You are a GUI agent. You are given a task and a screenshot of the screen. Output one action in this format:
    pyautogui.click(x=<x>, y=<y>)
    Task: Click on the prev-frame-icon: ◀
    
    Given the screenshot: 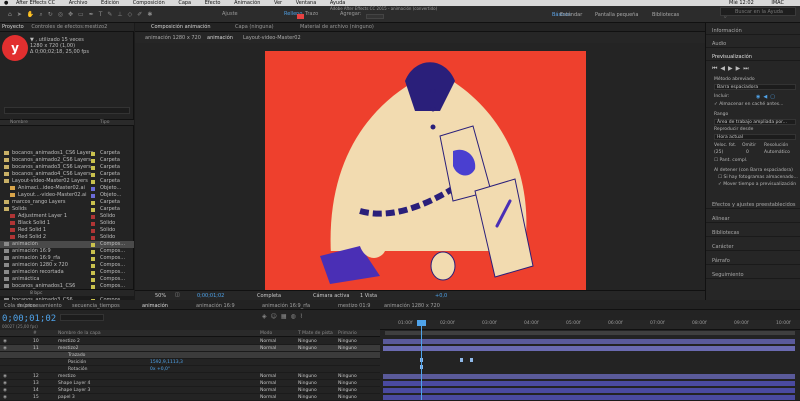 What is the action you would take?
    pyautogui.click(x=724, y=68)
    